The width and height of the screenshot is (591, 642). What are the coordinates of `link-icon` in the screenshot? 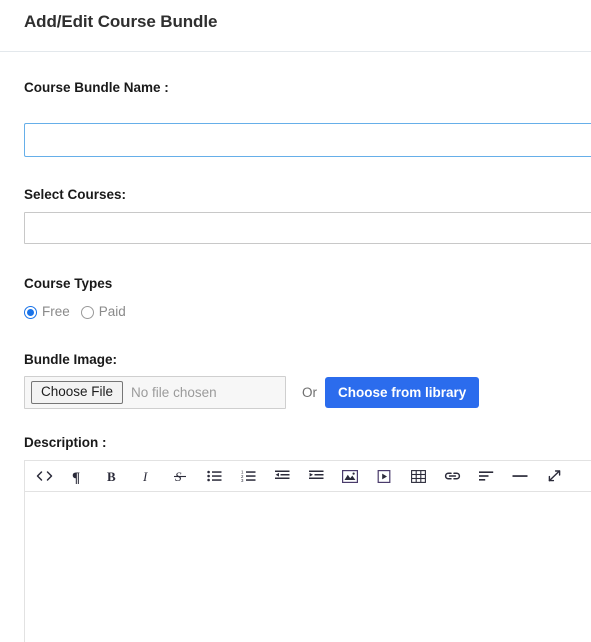 It's located at (452, 476).